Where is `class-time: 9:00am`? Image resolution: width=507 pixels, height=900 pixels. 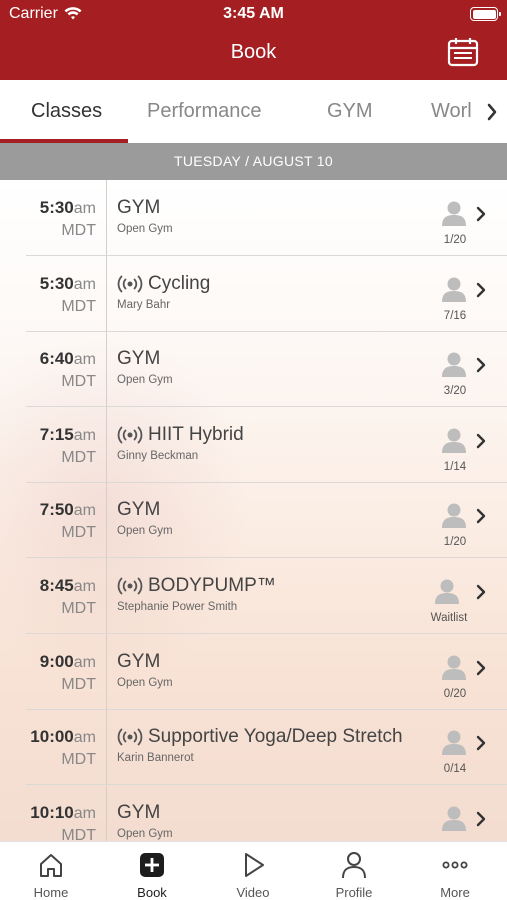
class-time: 9:00am is located at coordinates (68, 662).